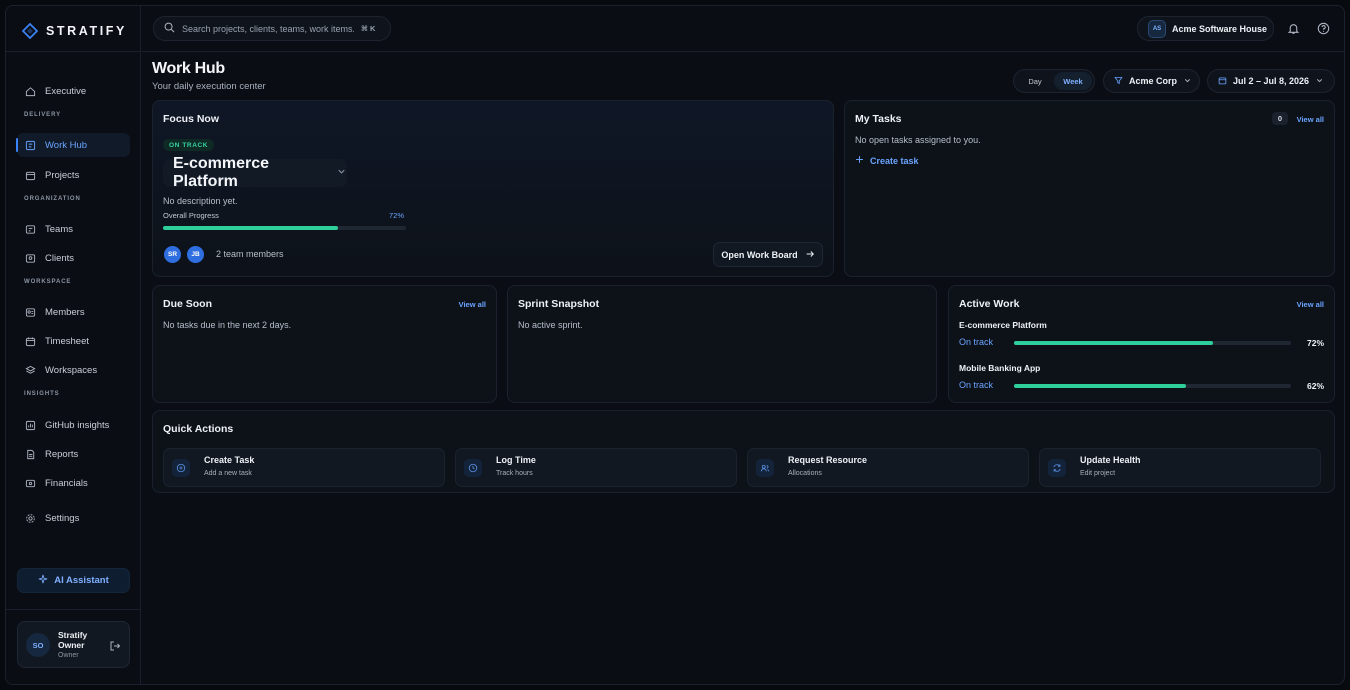  I want to click on brand-logo: STRATIFY, so click(74, 31).